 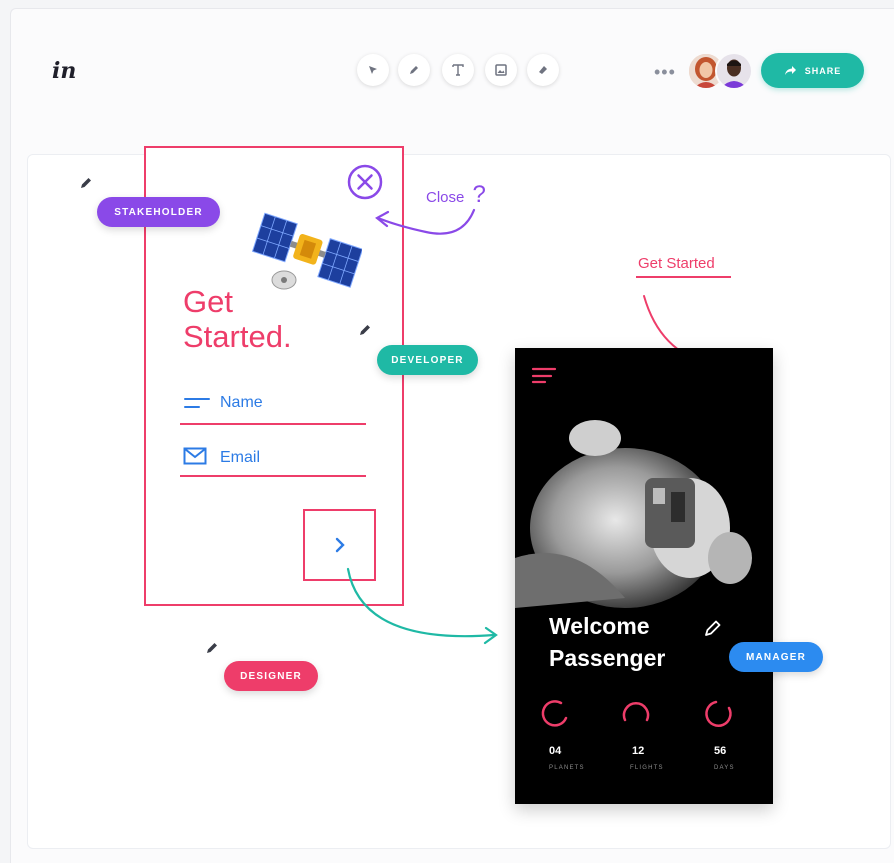 I want to click on avatar-man, so click(x=734, y=71).